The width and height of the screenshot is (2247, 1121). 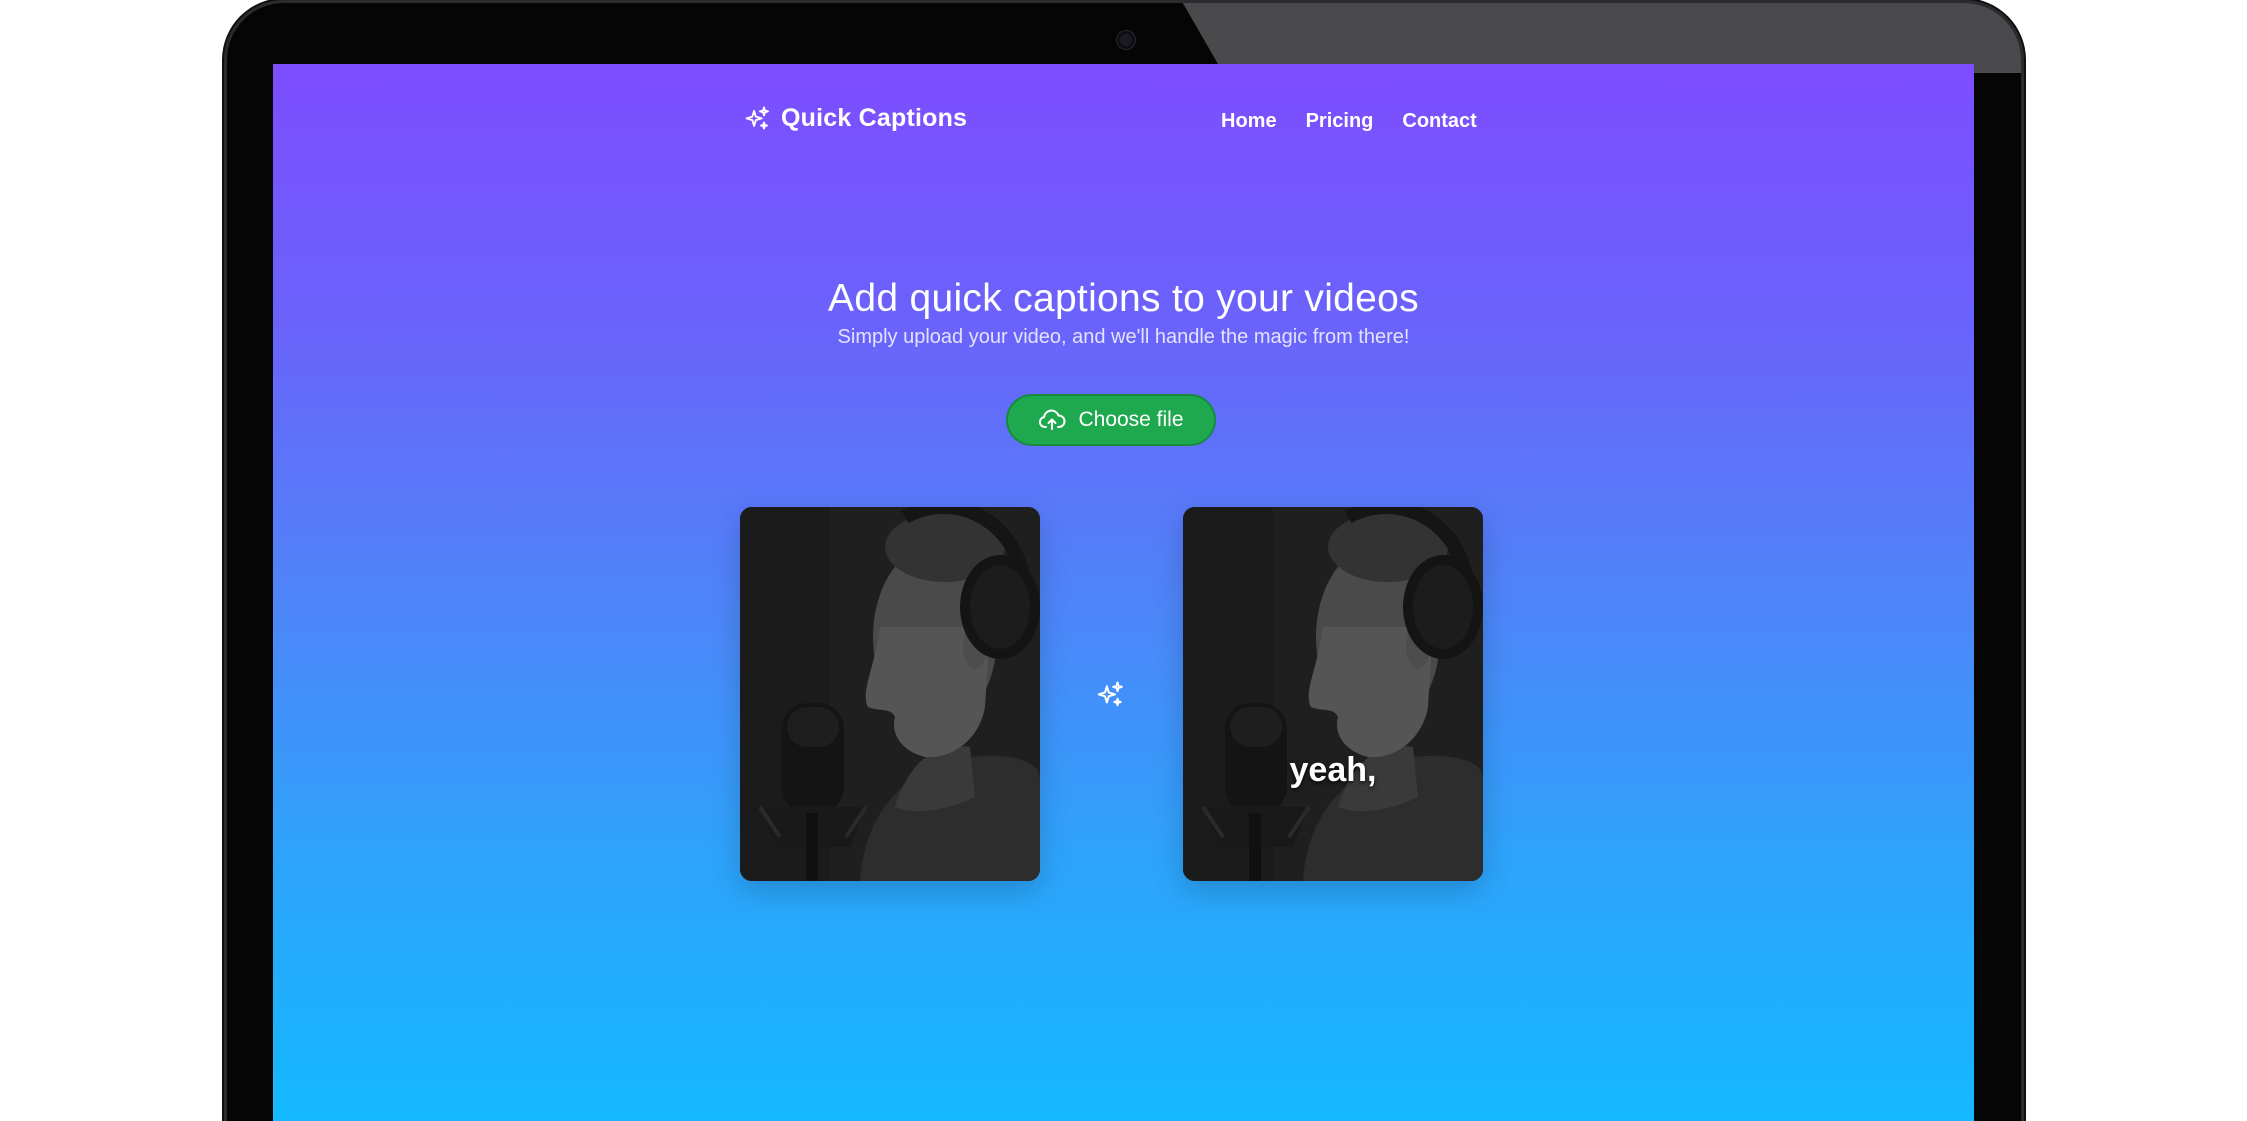 I want to click on brand-logo: Quick Captions, so click(x=855, y=118).